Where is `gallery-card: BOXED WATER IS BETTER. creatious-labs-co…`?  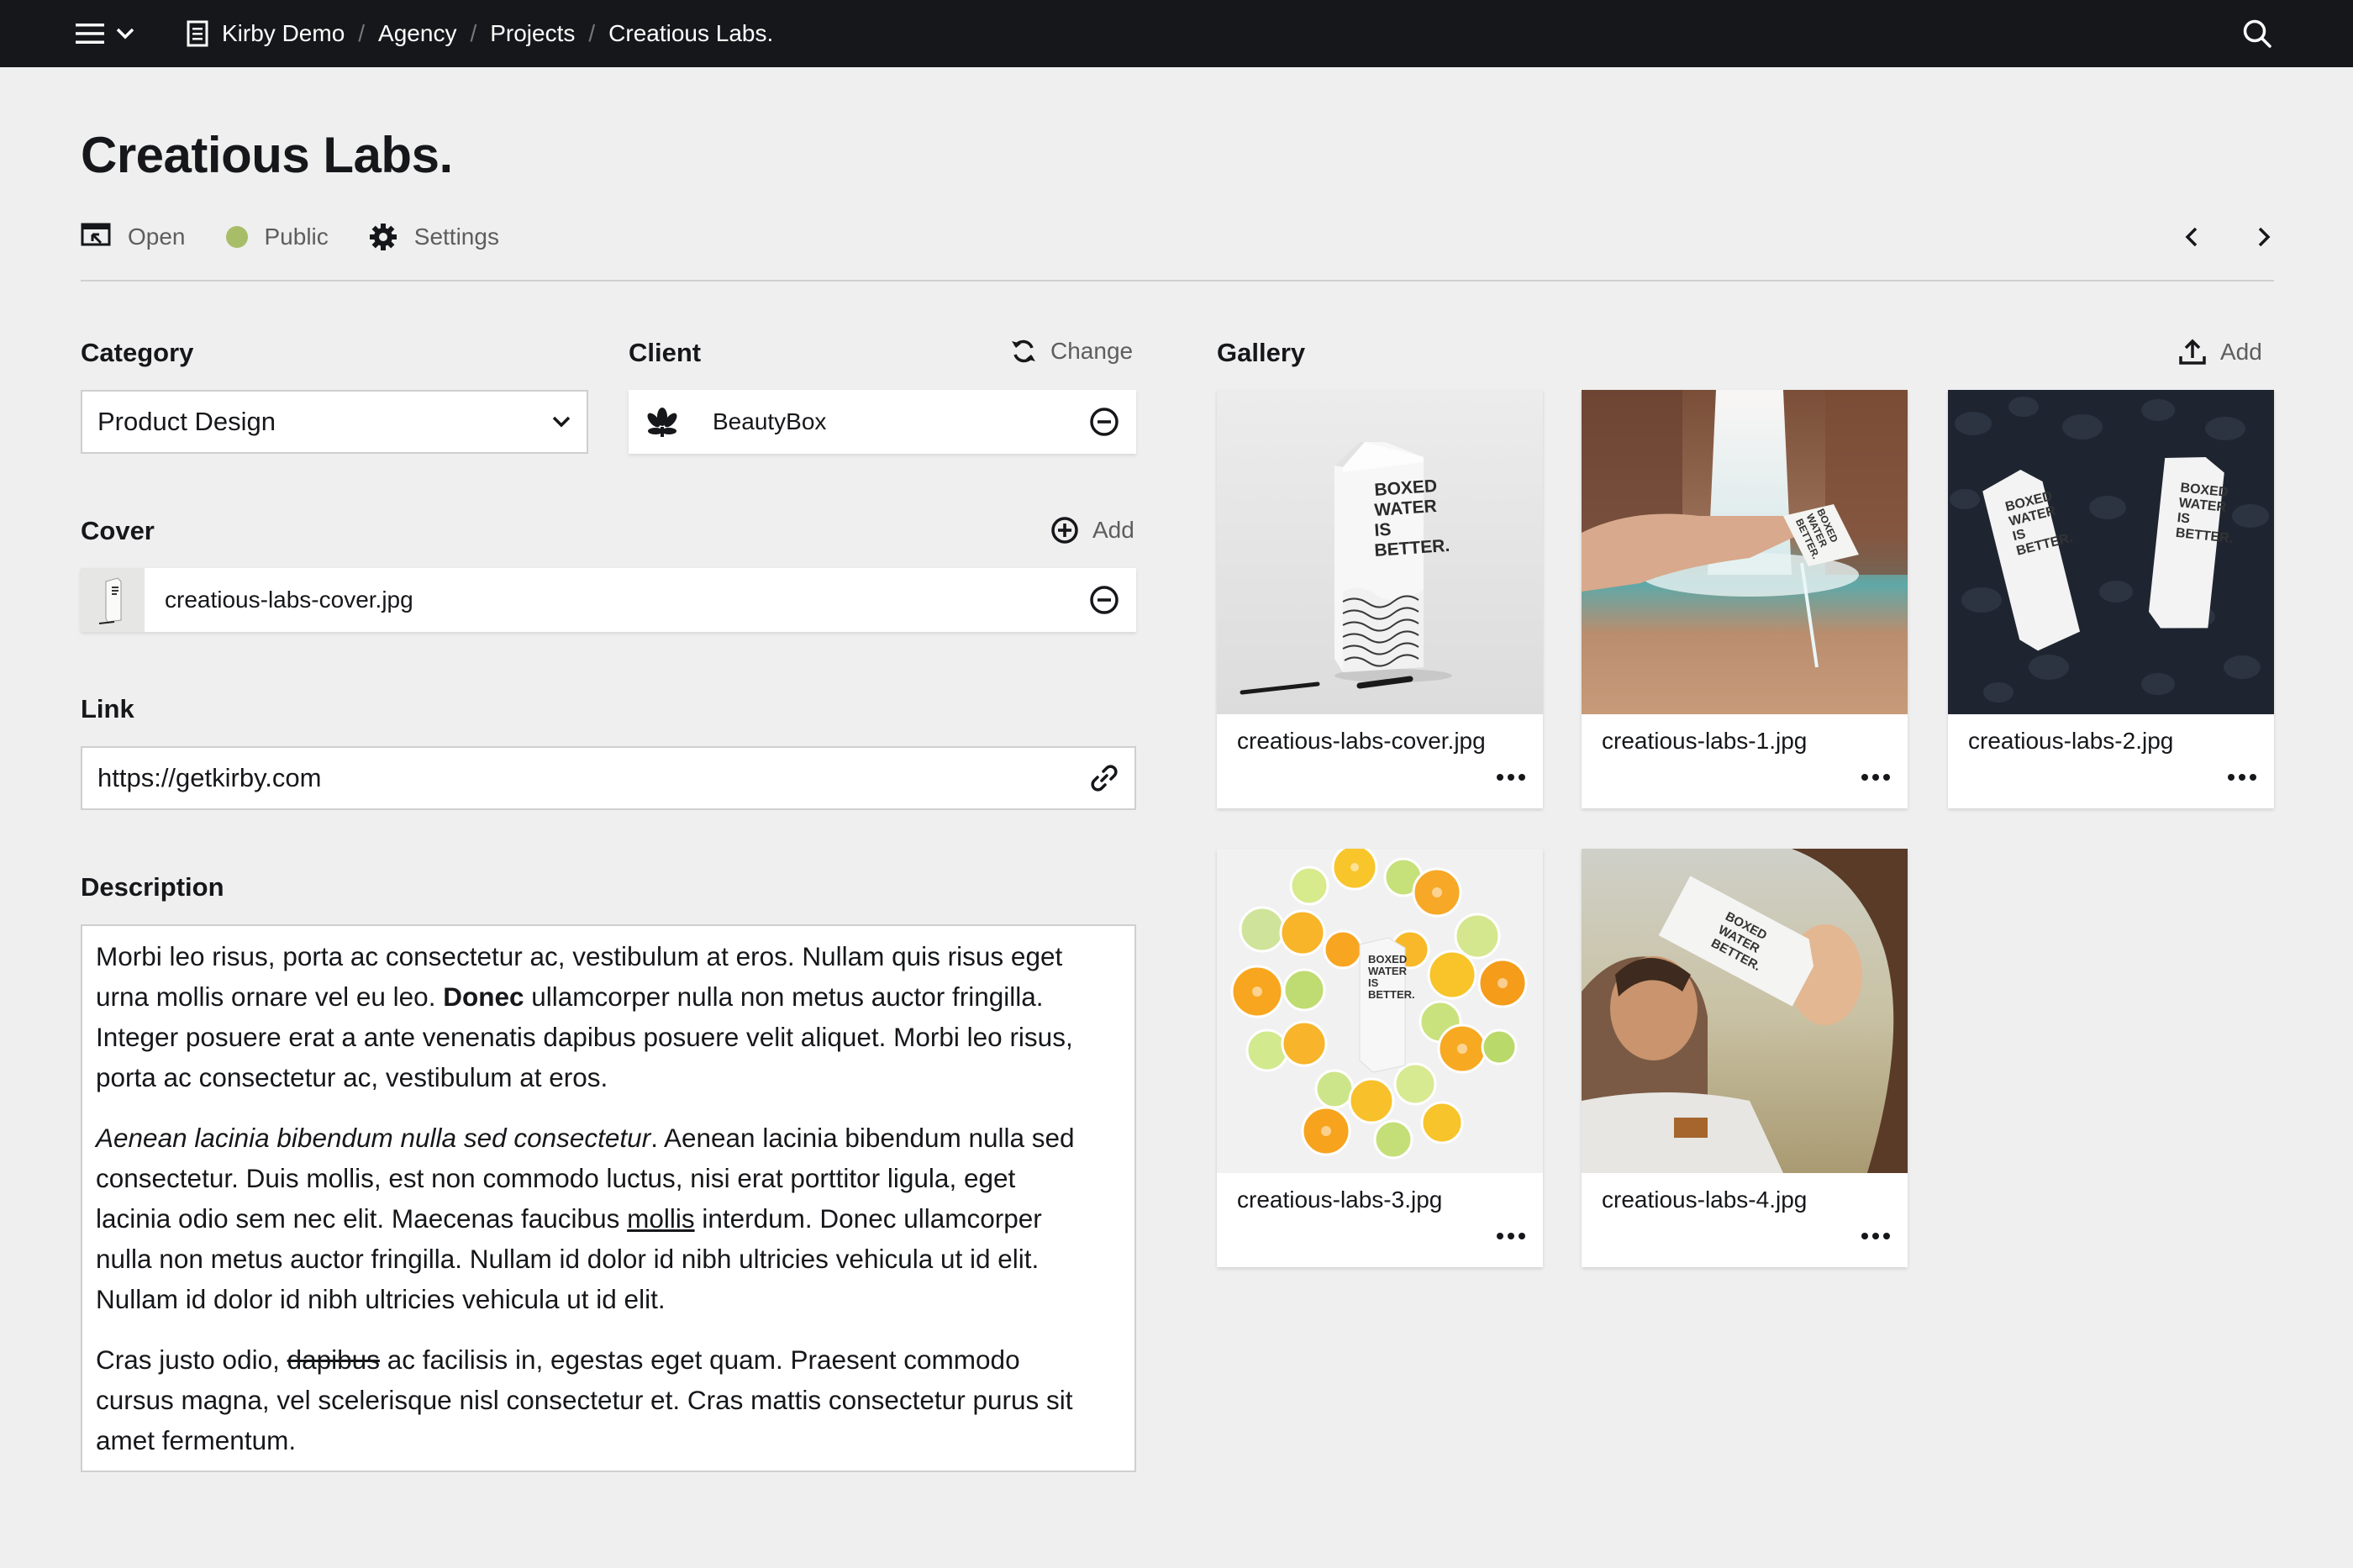 gallery-card: BOXED WATER IS BETTER. creatious-labs-co… is located at coordinates (1380, 599).